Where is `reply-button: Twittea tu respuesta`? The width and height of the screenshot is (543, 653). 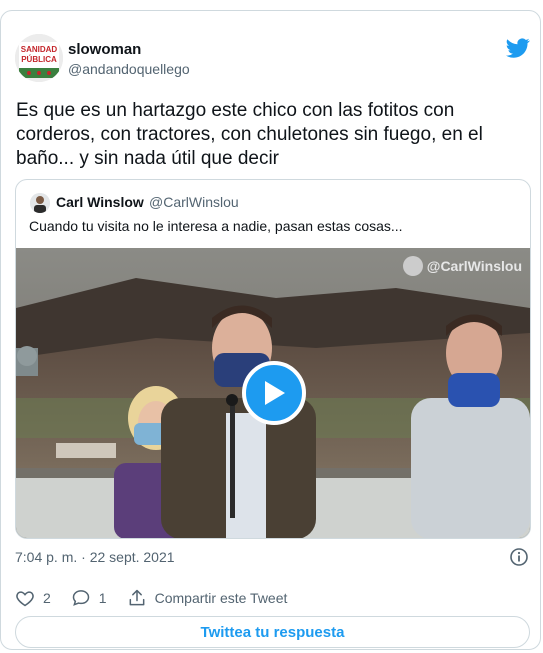 reply-button: Twittea tu respuesta is located at coordinates (272, 632).